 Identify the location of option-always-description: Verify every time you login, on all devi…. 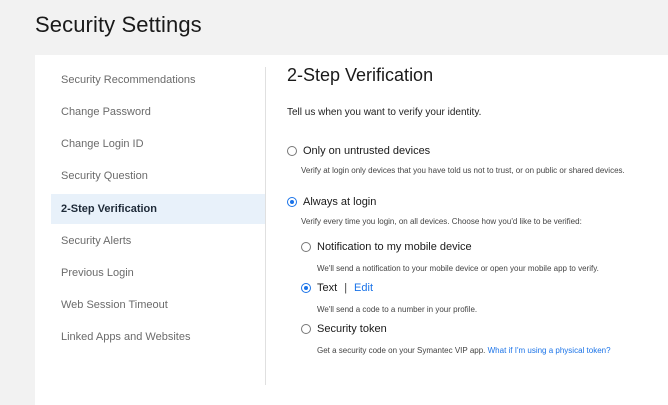
(441, 221).